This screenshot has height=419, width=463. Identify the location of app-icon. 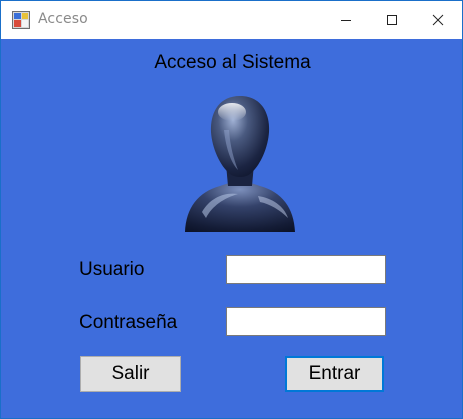
(21, 20).